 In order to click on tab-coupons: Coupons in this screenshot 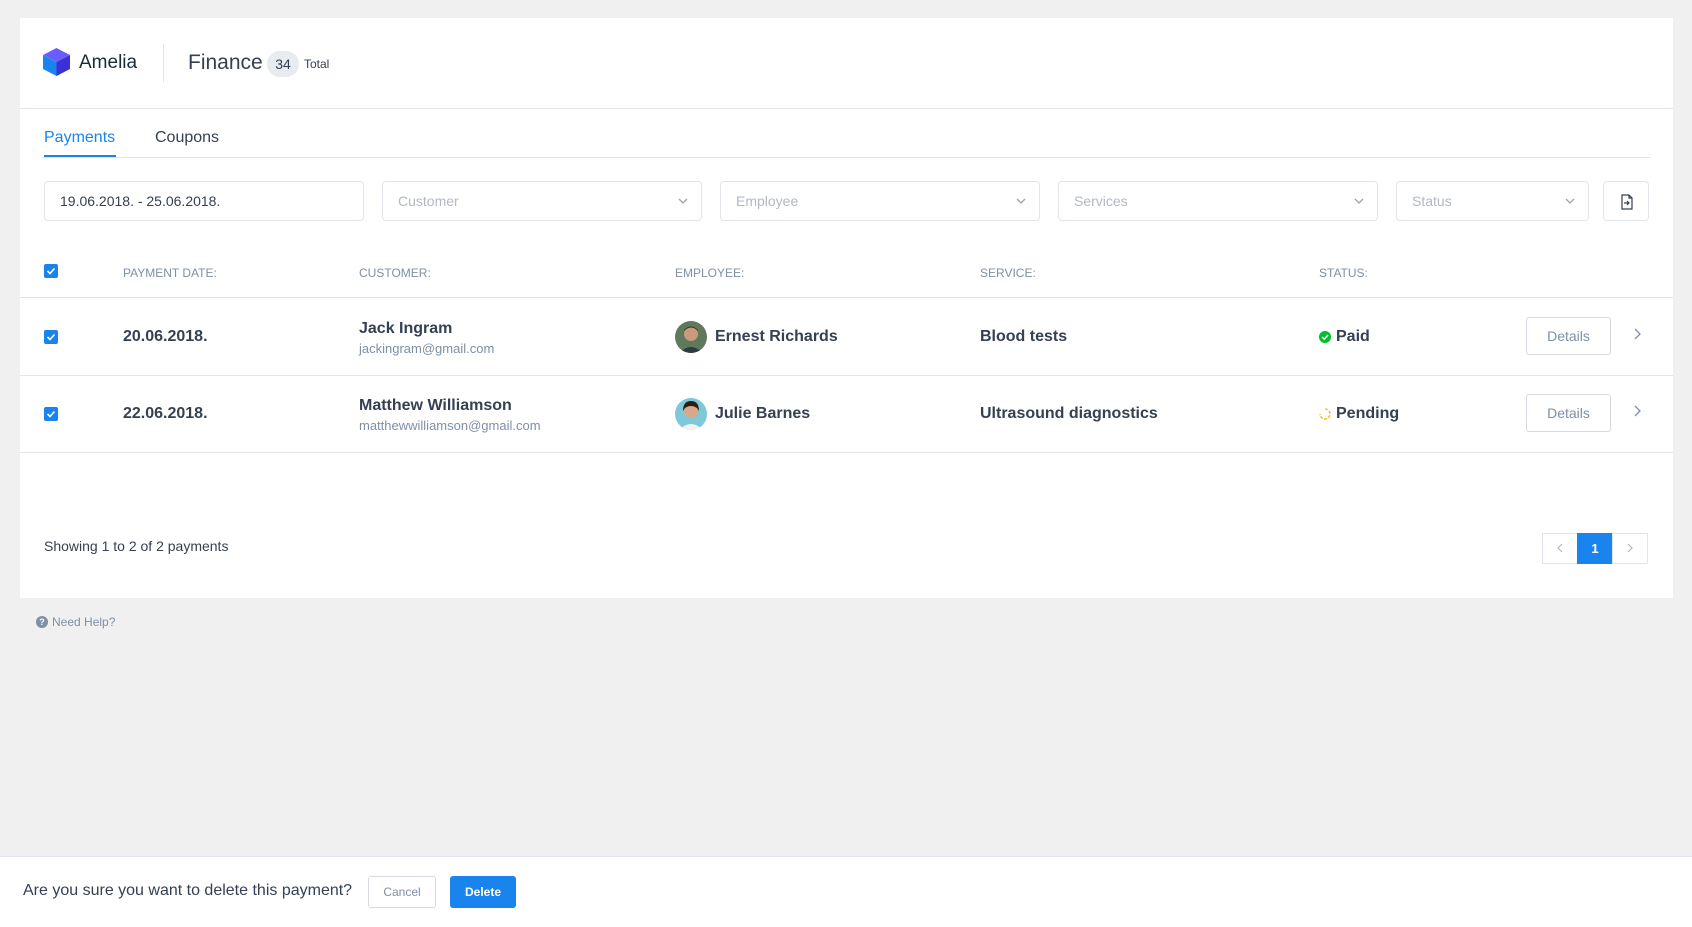, I will do `click(187, 138)`.